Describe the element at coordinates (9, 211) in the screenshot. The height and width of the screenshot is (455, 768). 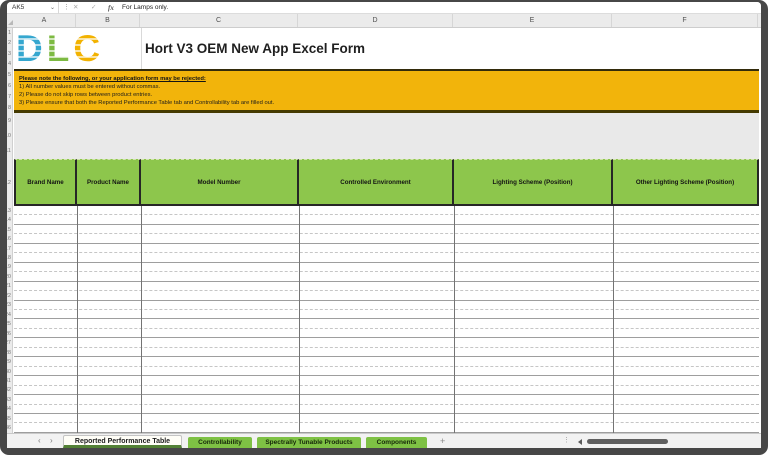
I see `row-header: 13` at that location.